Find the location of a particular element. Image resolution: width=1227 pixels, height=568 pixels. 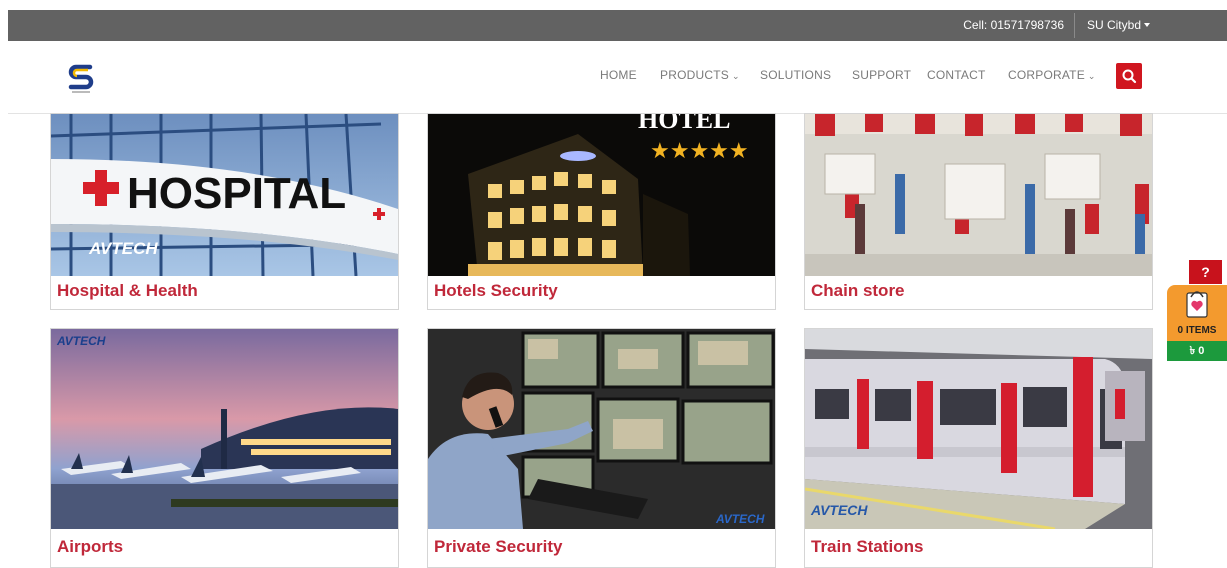

solution-card-train-stations: AVTECH Train Stations is located at coordinates (978, 448).